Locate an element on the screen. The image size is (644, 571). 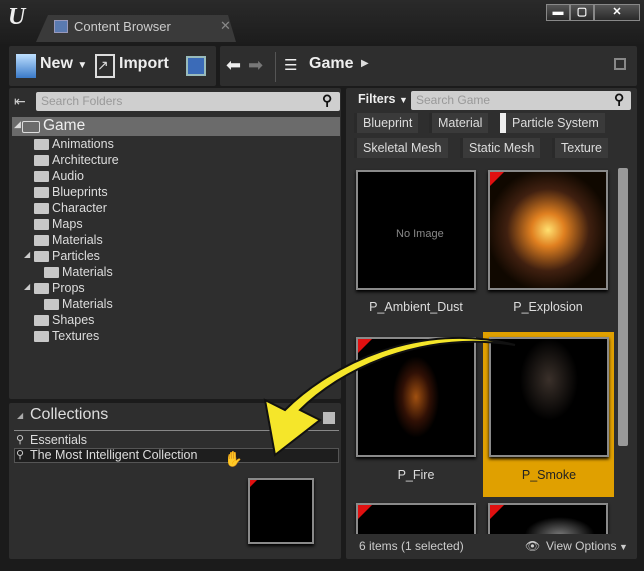
drag-arrow-overlay is located at coordinates (389, 396).